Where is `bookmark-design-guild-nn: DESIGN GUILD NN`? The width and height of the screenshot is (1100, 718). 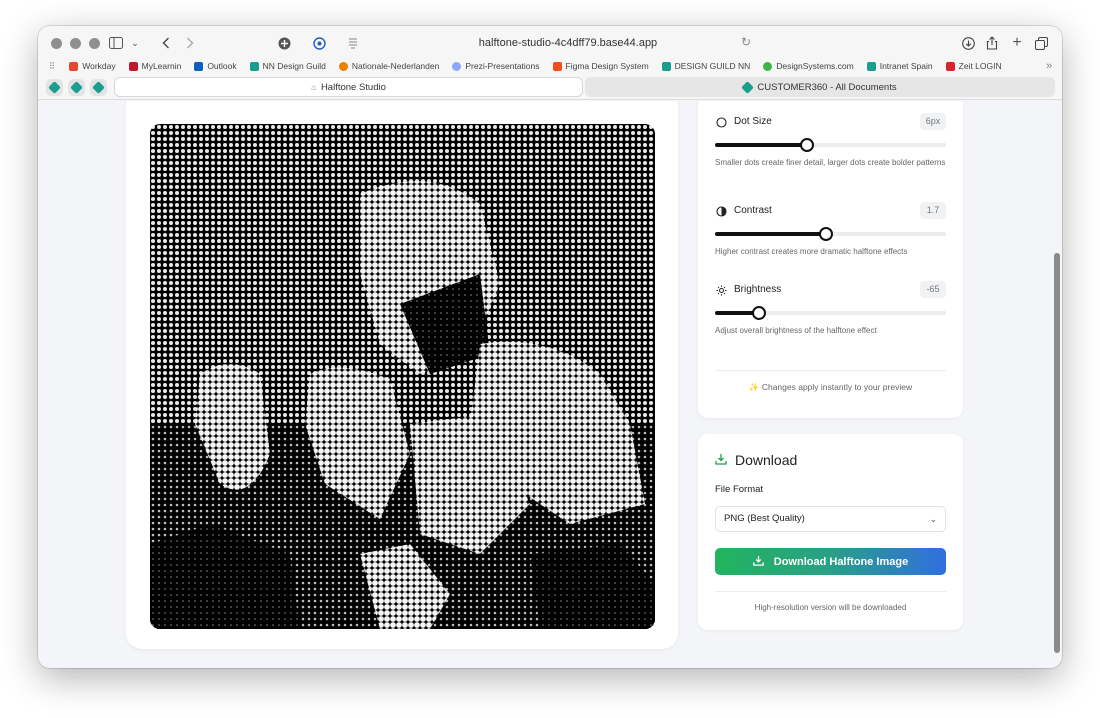
bookmark-design-guild-nn: DESIGN GUILD NN is located at coordinates (706, 66).